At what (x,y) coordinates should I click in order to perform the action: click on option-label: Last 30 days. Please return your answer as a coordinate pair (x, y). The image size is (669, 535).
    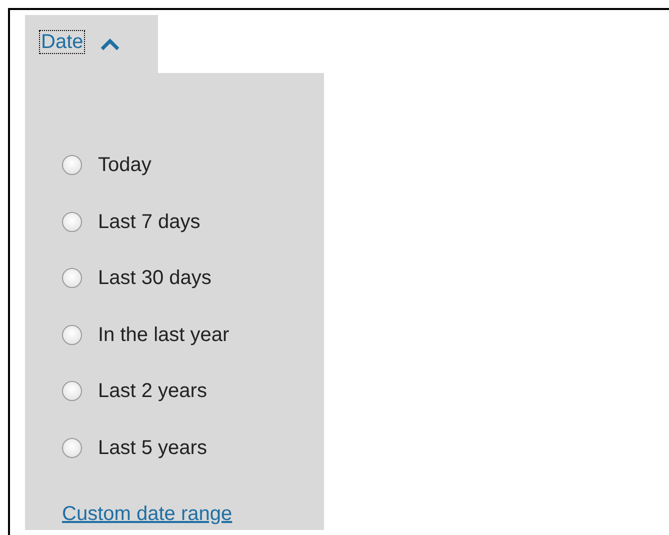
    Looking at the image, I should click on (155, 278).